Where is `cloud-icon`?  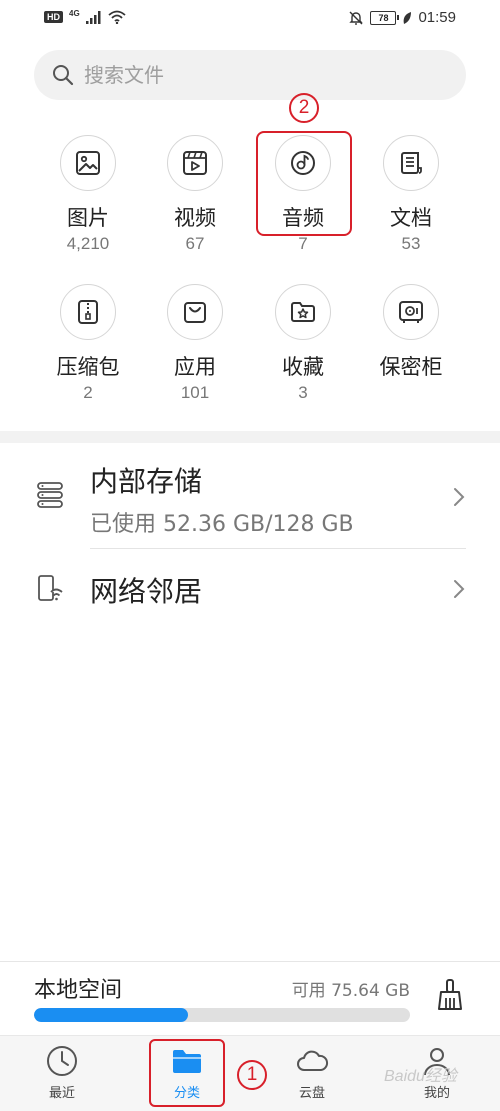
cloud-icon is located at coordinates (313, 1060).